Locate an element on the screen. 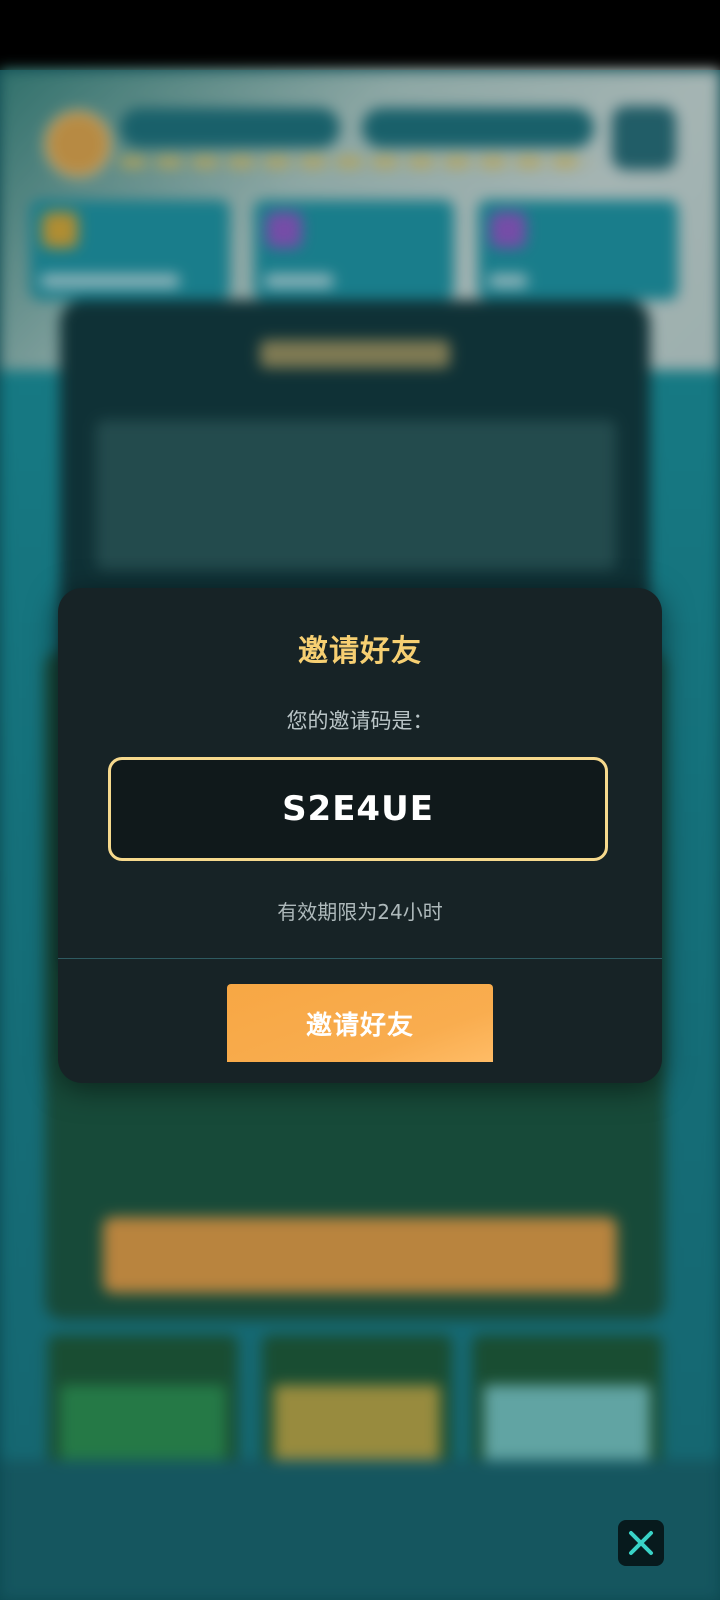 The image size is (720, 1600). invite-code: S2E4UE is located at coordinates (358, 809).